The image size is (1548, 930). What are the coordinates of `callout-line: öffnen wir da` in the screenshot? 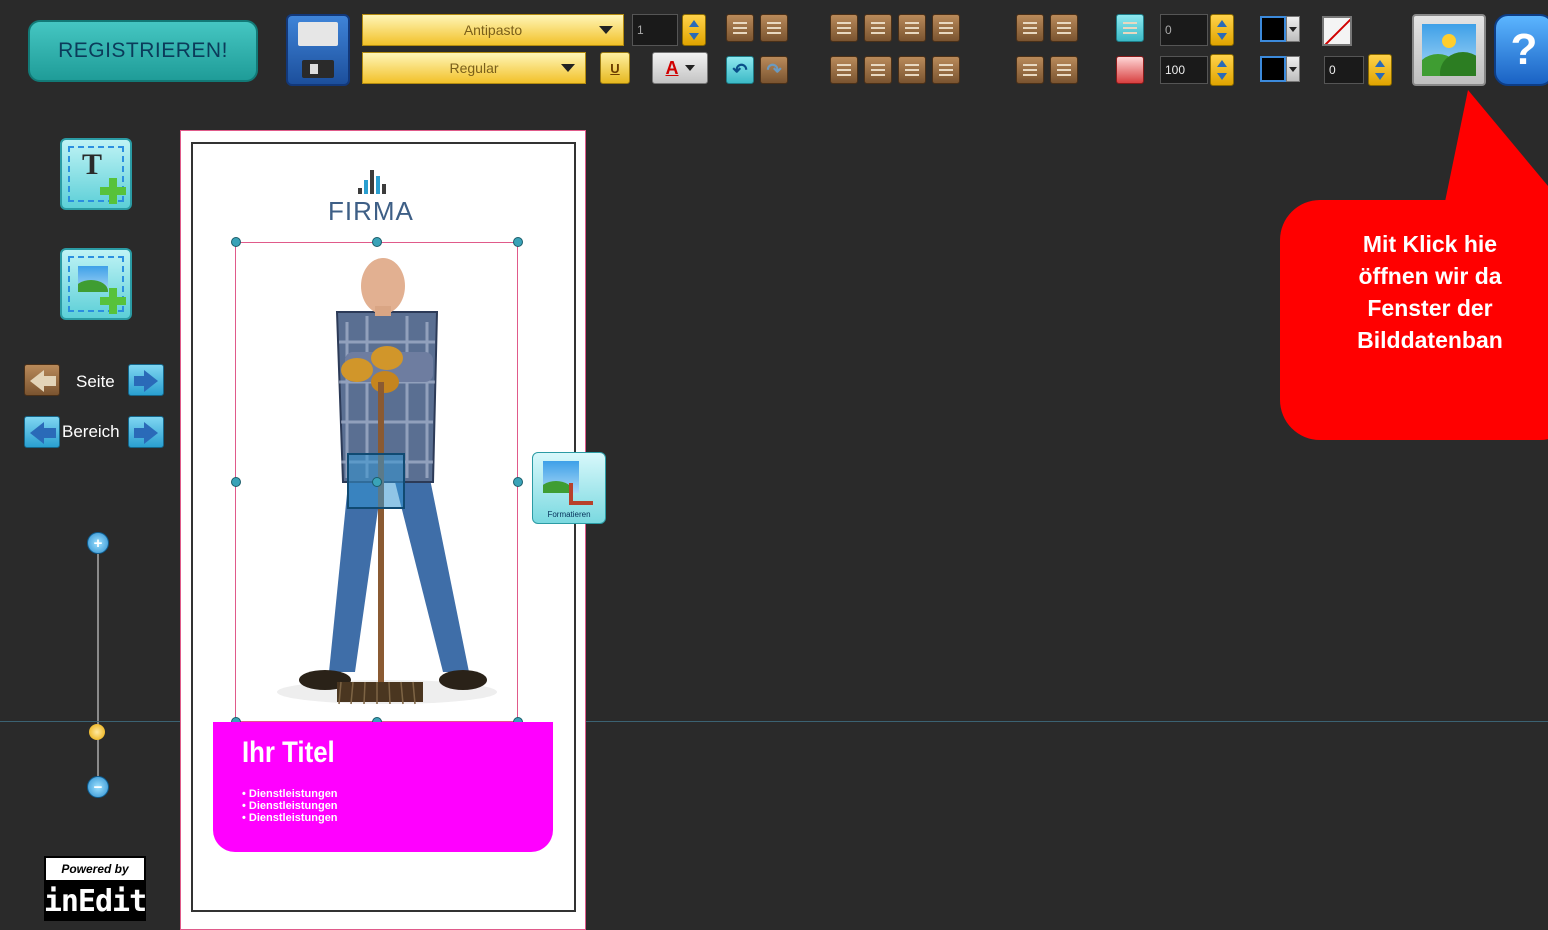 It's located at (1430, 276).